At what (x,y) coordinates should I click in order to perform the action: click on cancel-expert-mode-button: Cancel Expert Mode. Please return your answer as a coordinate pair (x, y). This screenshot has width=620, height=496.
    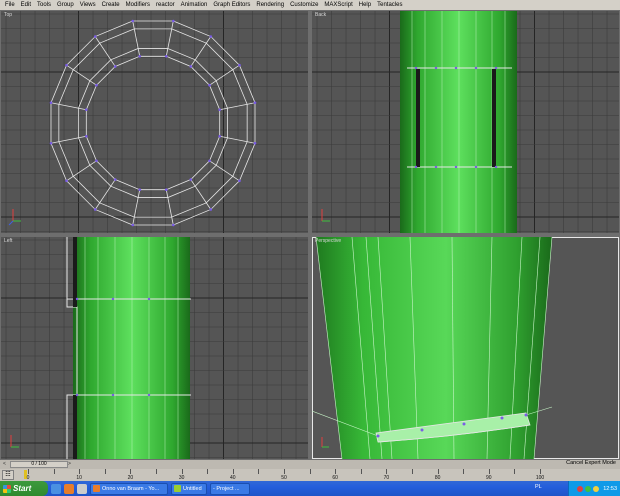
    Looking at the image, I should click on (591, 463).